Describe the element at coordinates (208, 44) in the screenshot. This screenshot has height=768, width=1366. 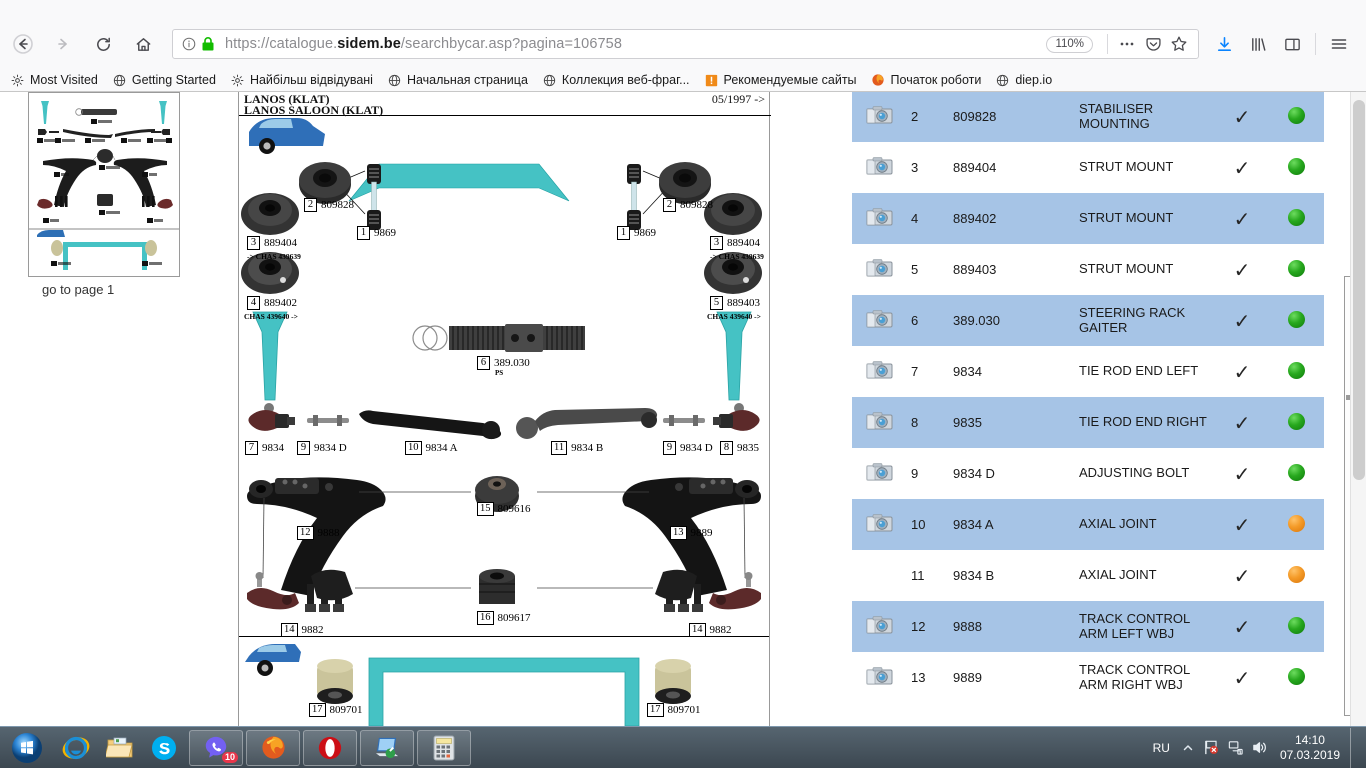
I see `lock-icon` at that location.